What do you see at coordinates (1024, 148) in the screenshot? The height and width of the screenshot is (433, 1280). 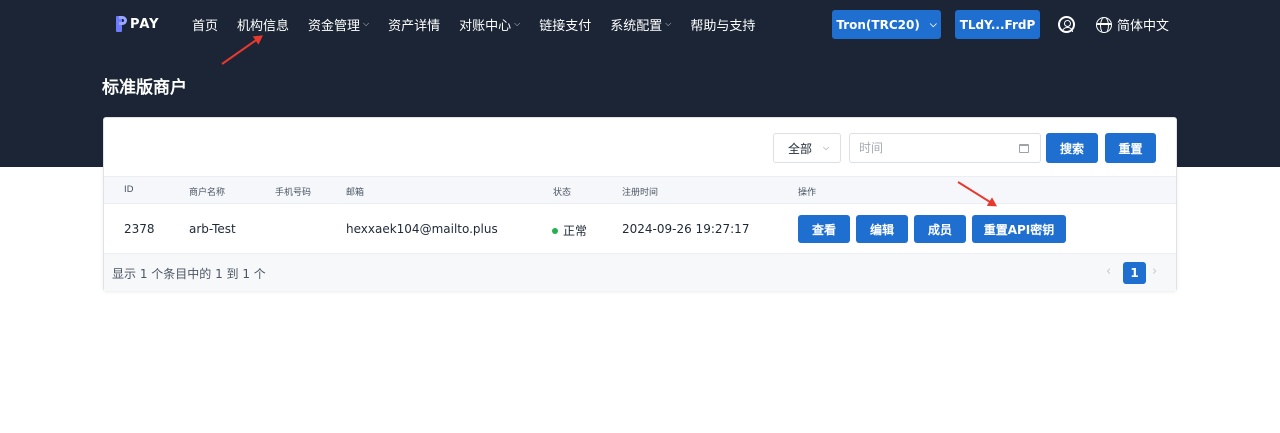 I see `calendar-icon` at bounding box center [1024, 148].